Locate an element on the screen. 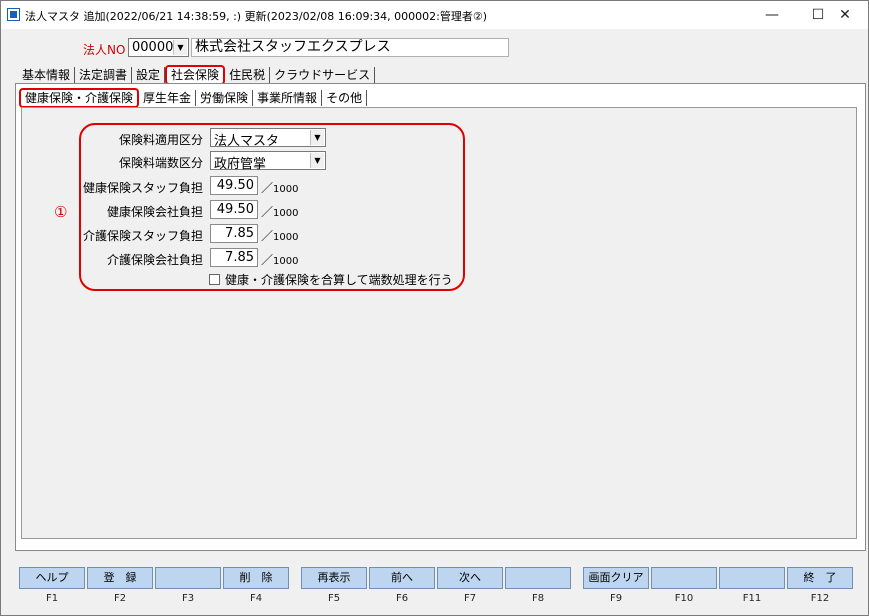  rounding-label: 保険料端数区分 is located at coordinates (160, 163).